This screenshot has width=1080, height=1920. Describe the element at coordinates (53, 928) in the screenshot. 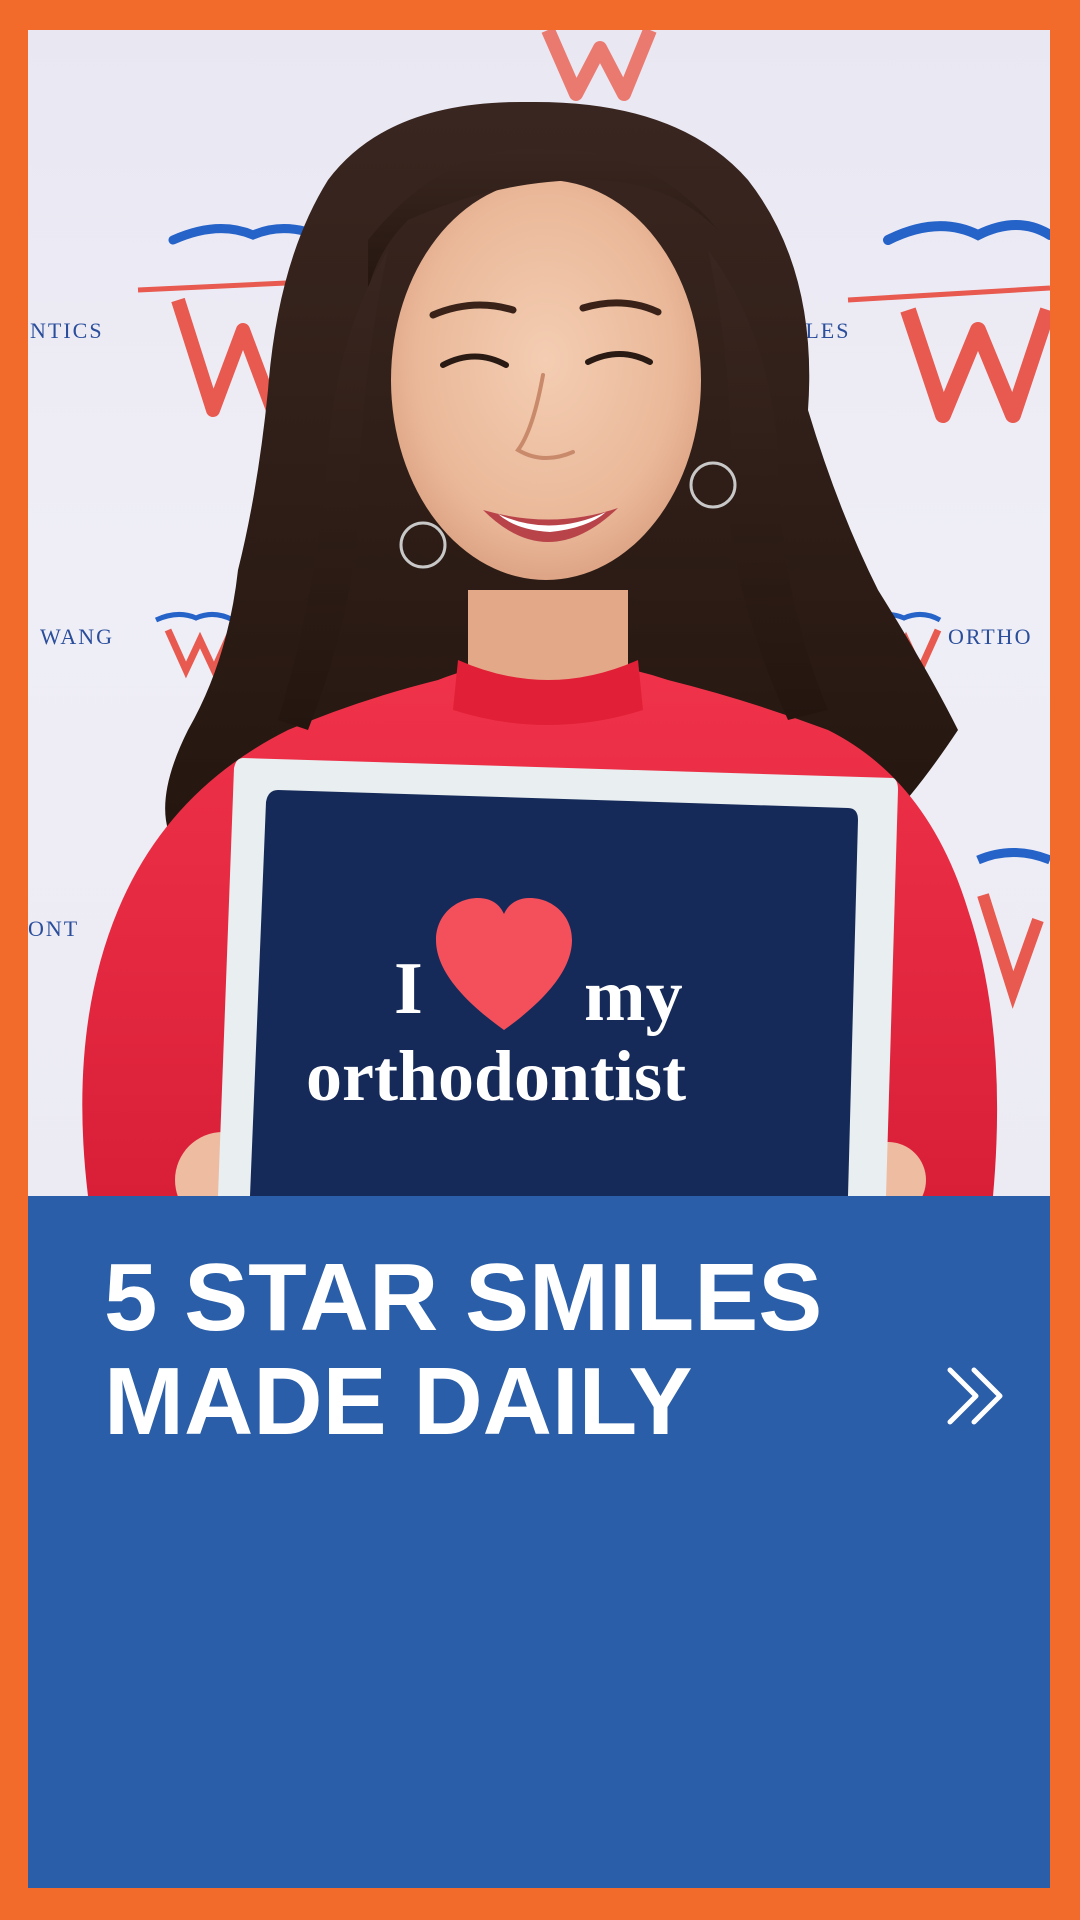

I see `backdrop-text-5: ONT` at that location.